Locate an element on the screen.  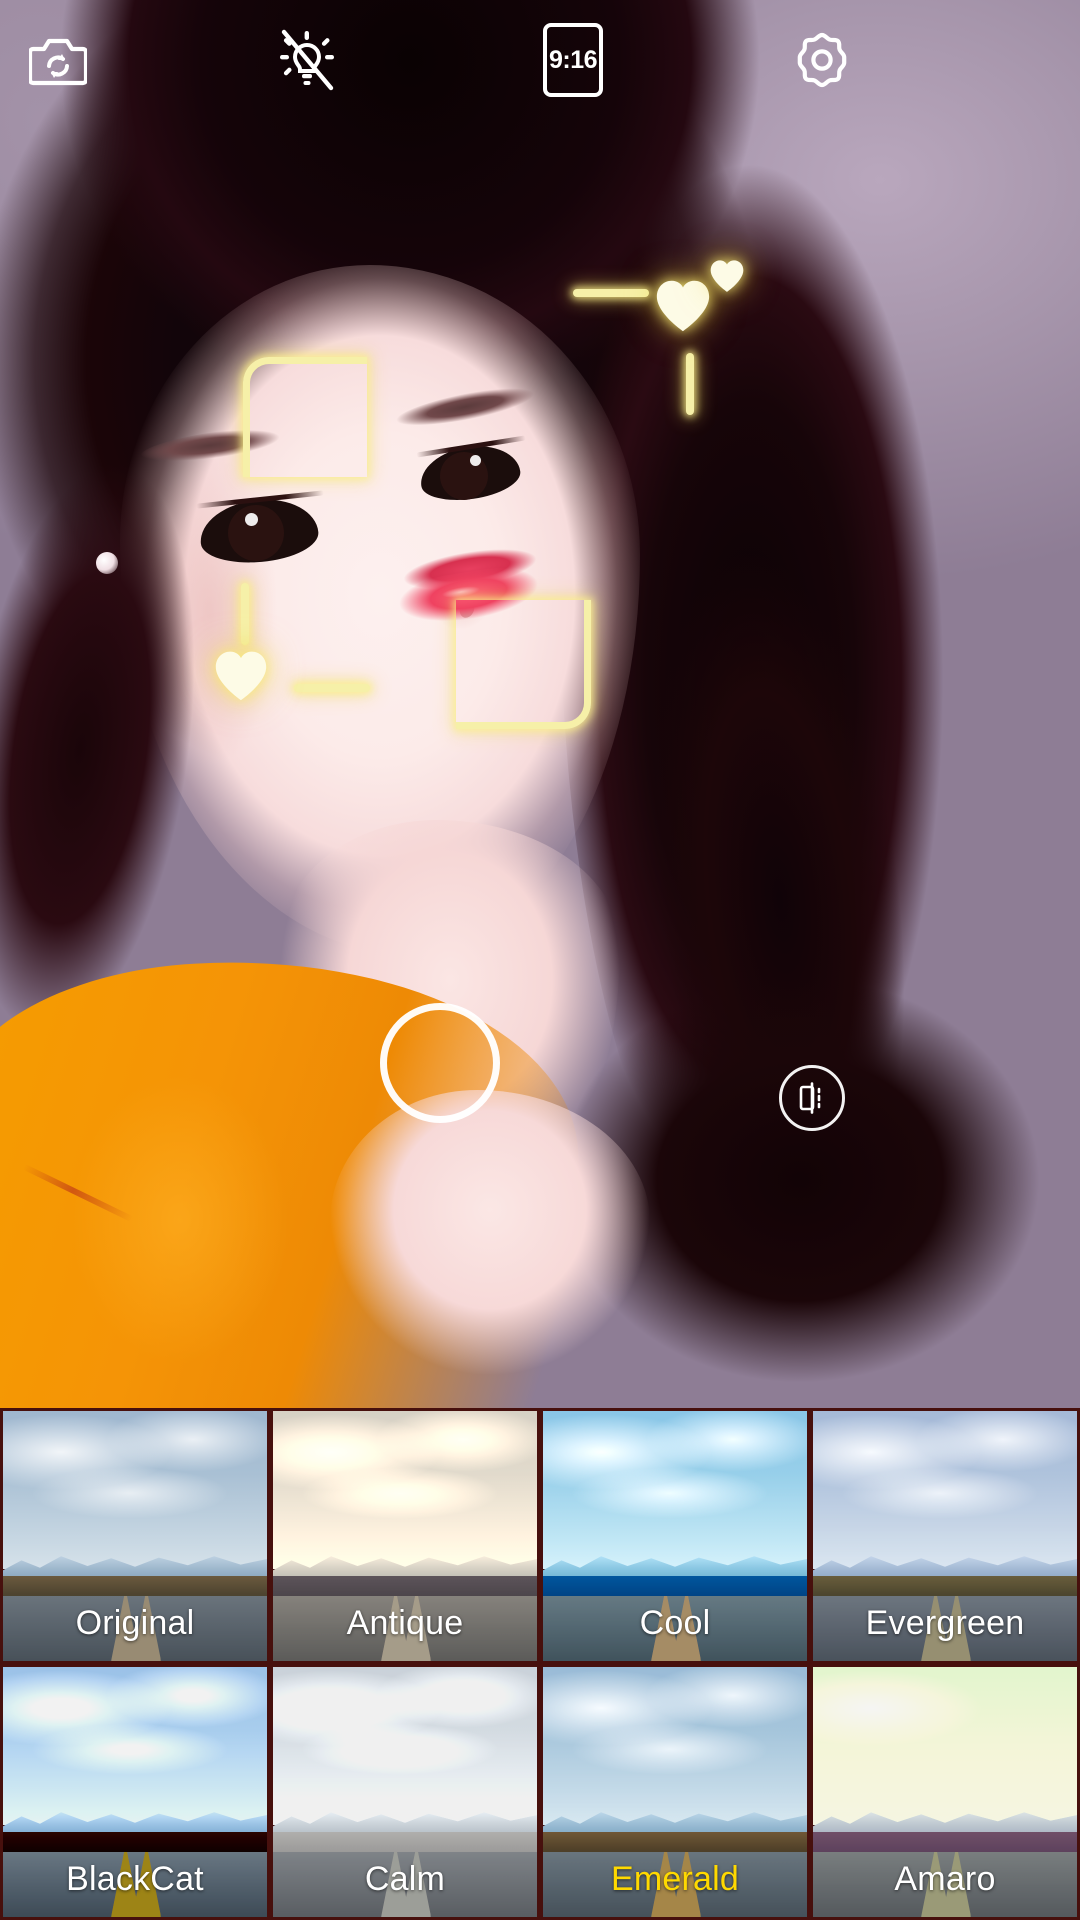
aspect-ratio-button: 9:16 is located at coordinates (573, 60).